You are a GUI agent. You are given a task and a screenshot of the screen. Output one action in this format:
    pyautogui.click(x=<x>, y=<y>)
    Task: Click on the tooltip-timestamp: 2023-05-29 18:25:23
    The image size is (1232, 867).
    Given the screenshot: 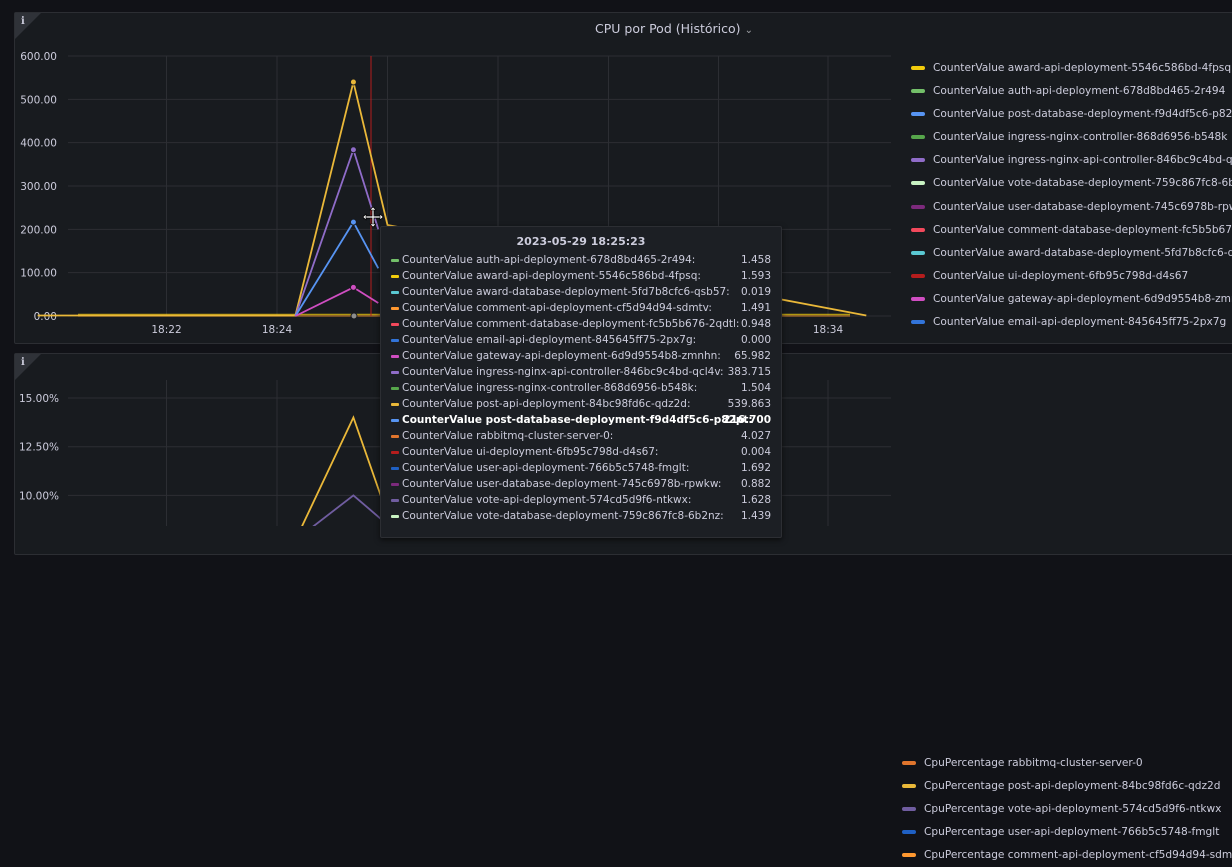 What is the action you would take?
    pyautogui.click(x=581, y=241)
    